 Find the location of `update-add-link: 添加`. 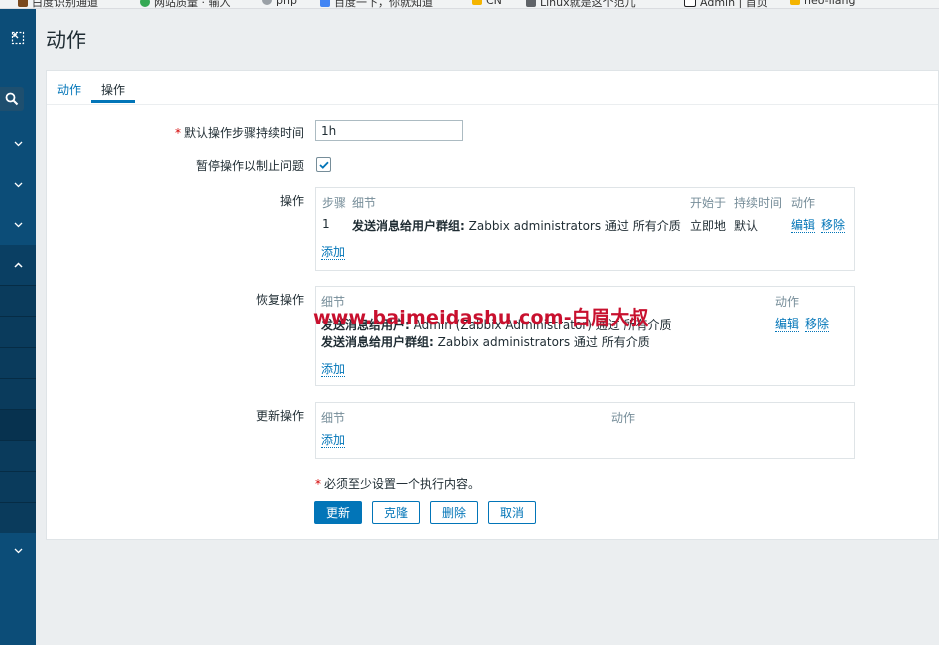

update-add-link: 添加 is located at coordinates (333, 440).